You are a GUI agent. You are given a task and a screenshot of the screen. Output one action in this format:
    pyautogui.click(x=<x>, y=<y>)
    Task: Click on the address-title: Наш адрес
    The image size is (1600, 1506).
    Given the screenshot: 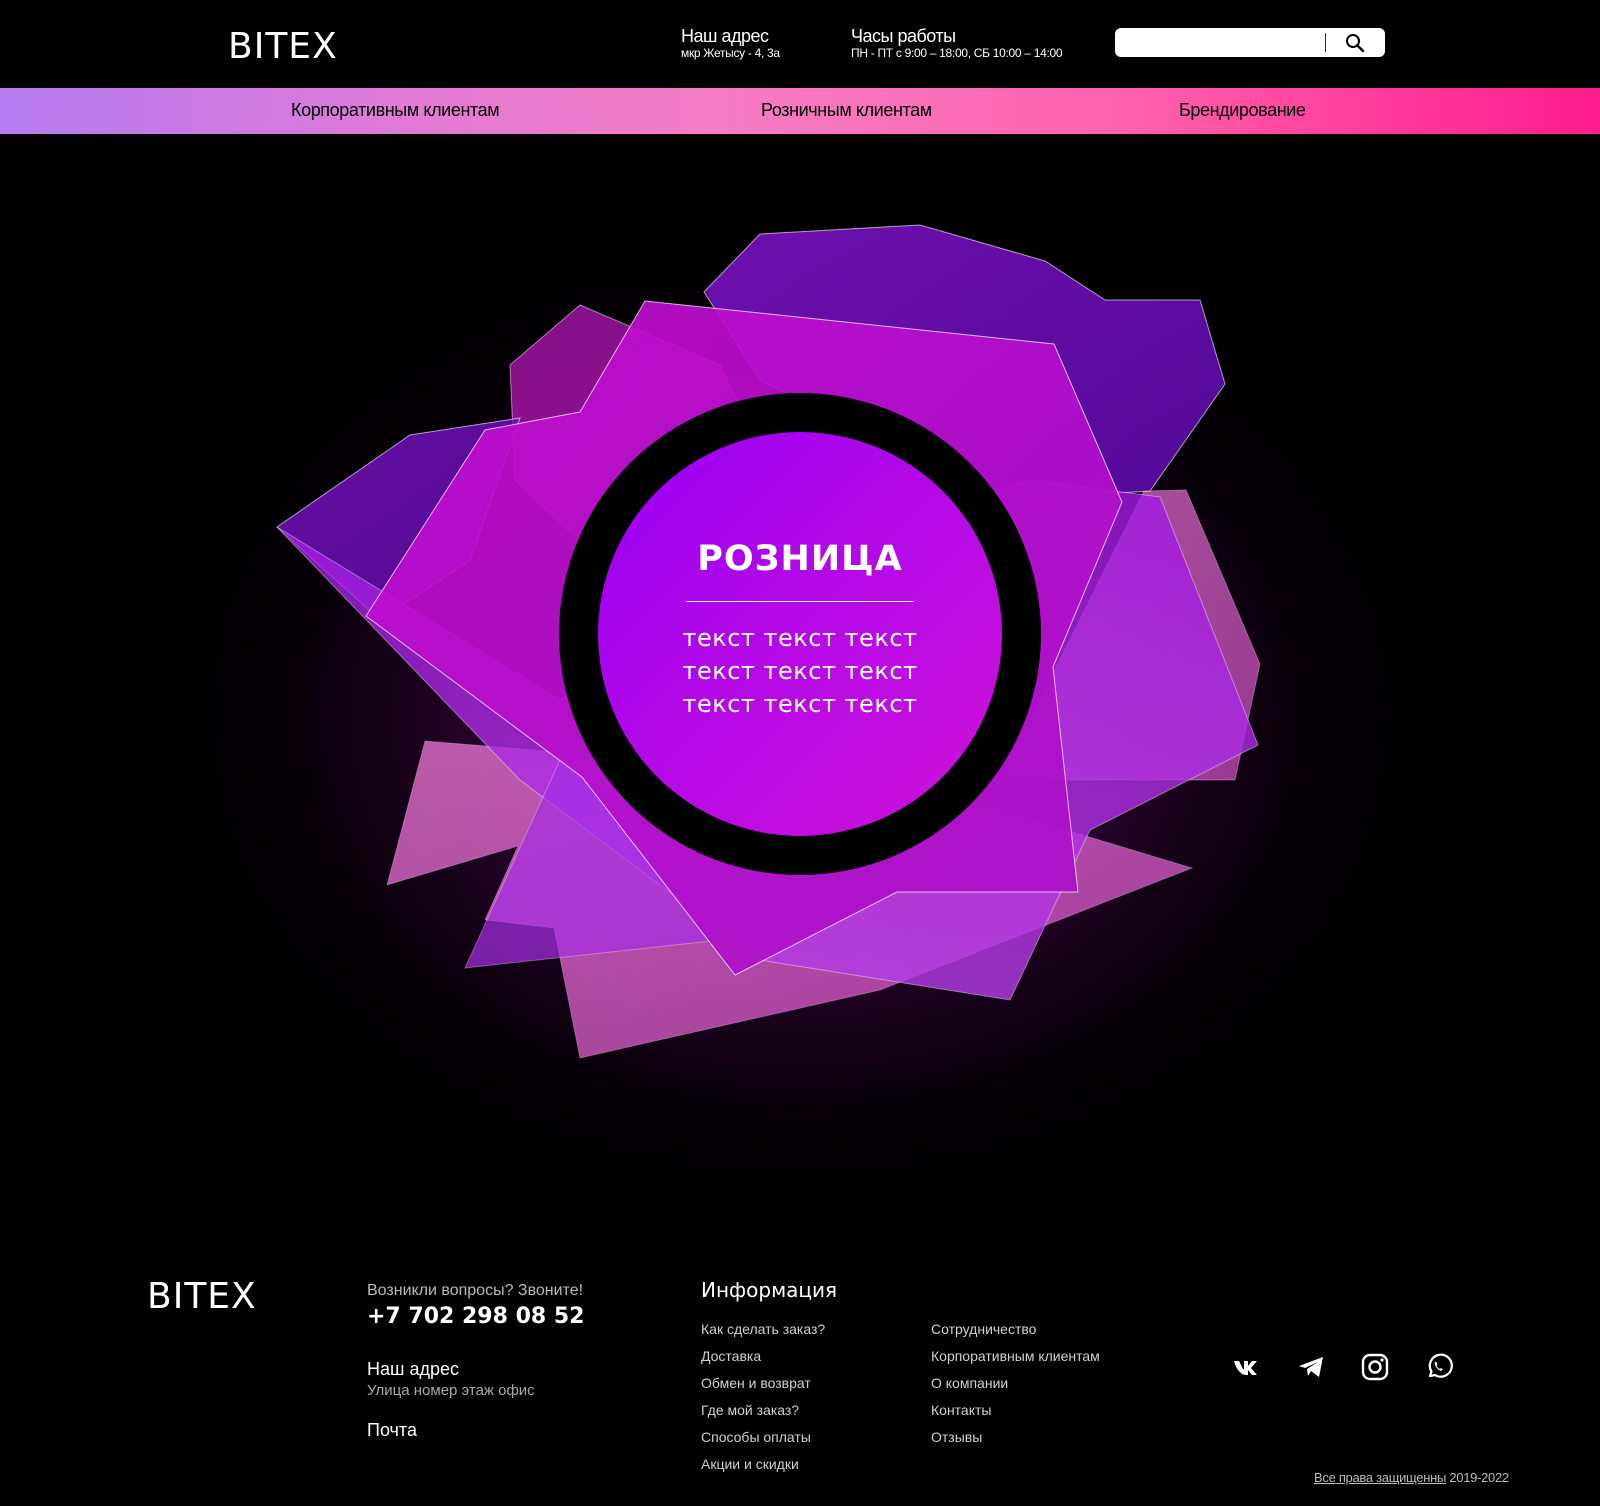 What is the action you would take?
    pyautogui.click(x=725, y=36)
    